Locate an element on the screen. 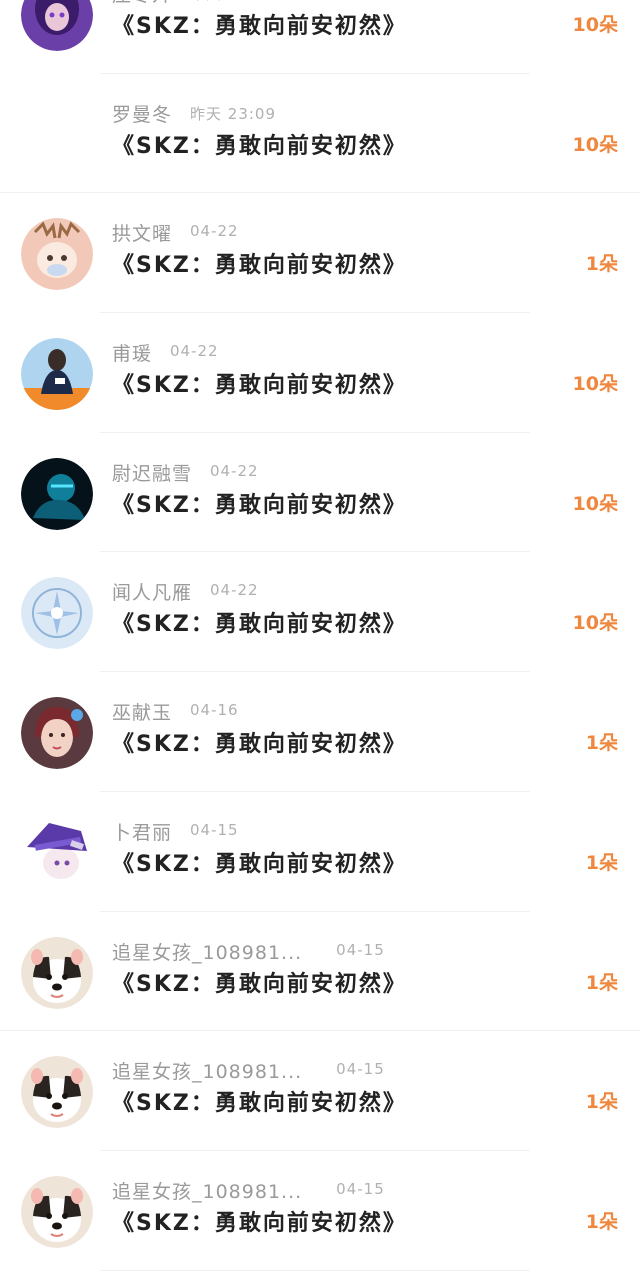 This screenshot has width=640, height=1272. user-name: 尉迟融雪 is located at coordinates (152, 473).